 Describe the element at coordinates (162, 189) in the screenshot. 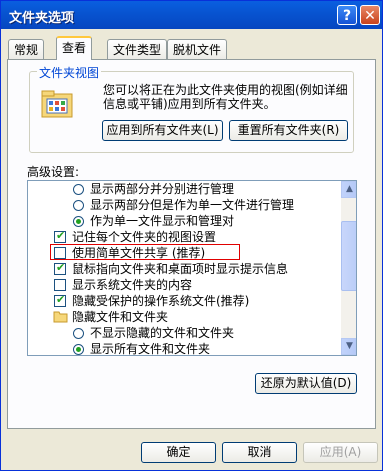

I see `list-item-label: 显示两部分并分别进行管理` at that location.